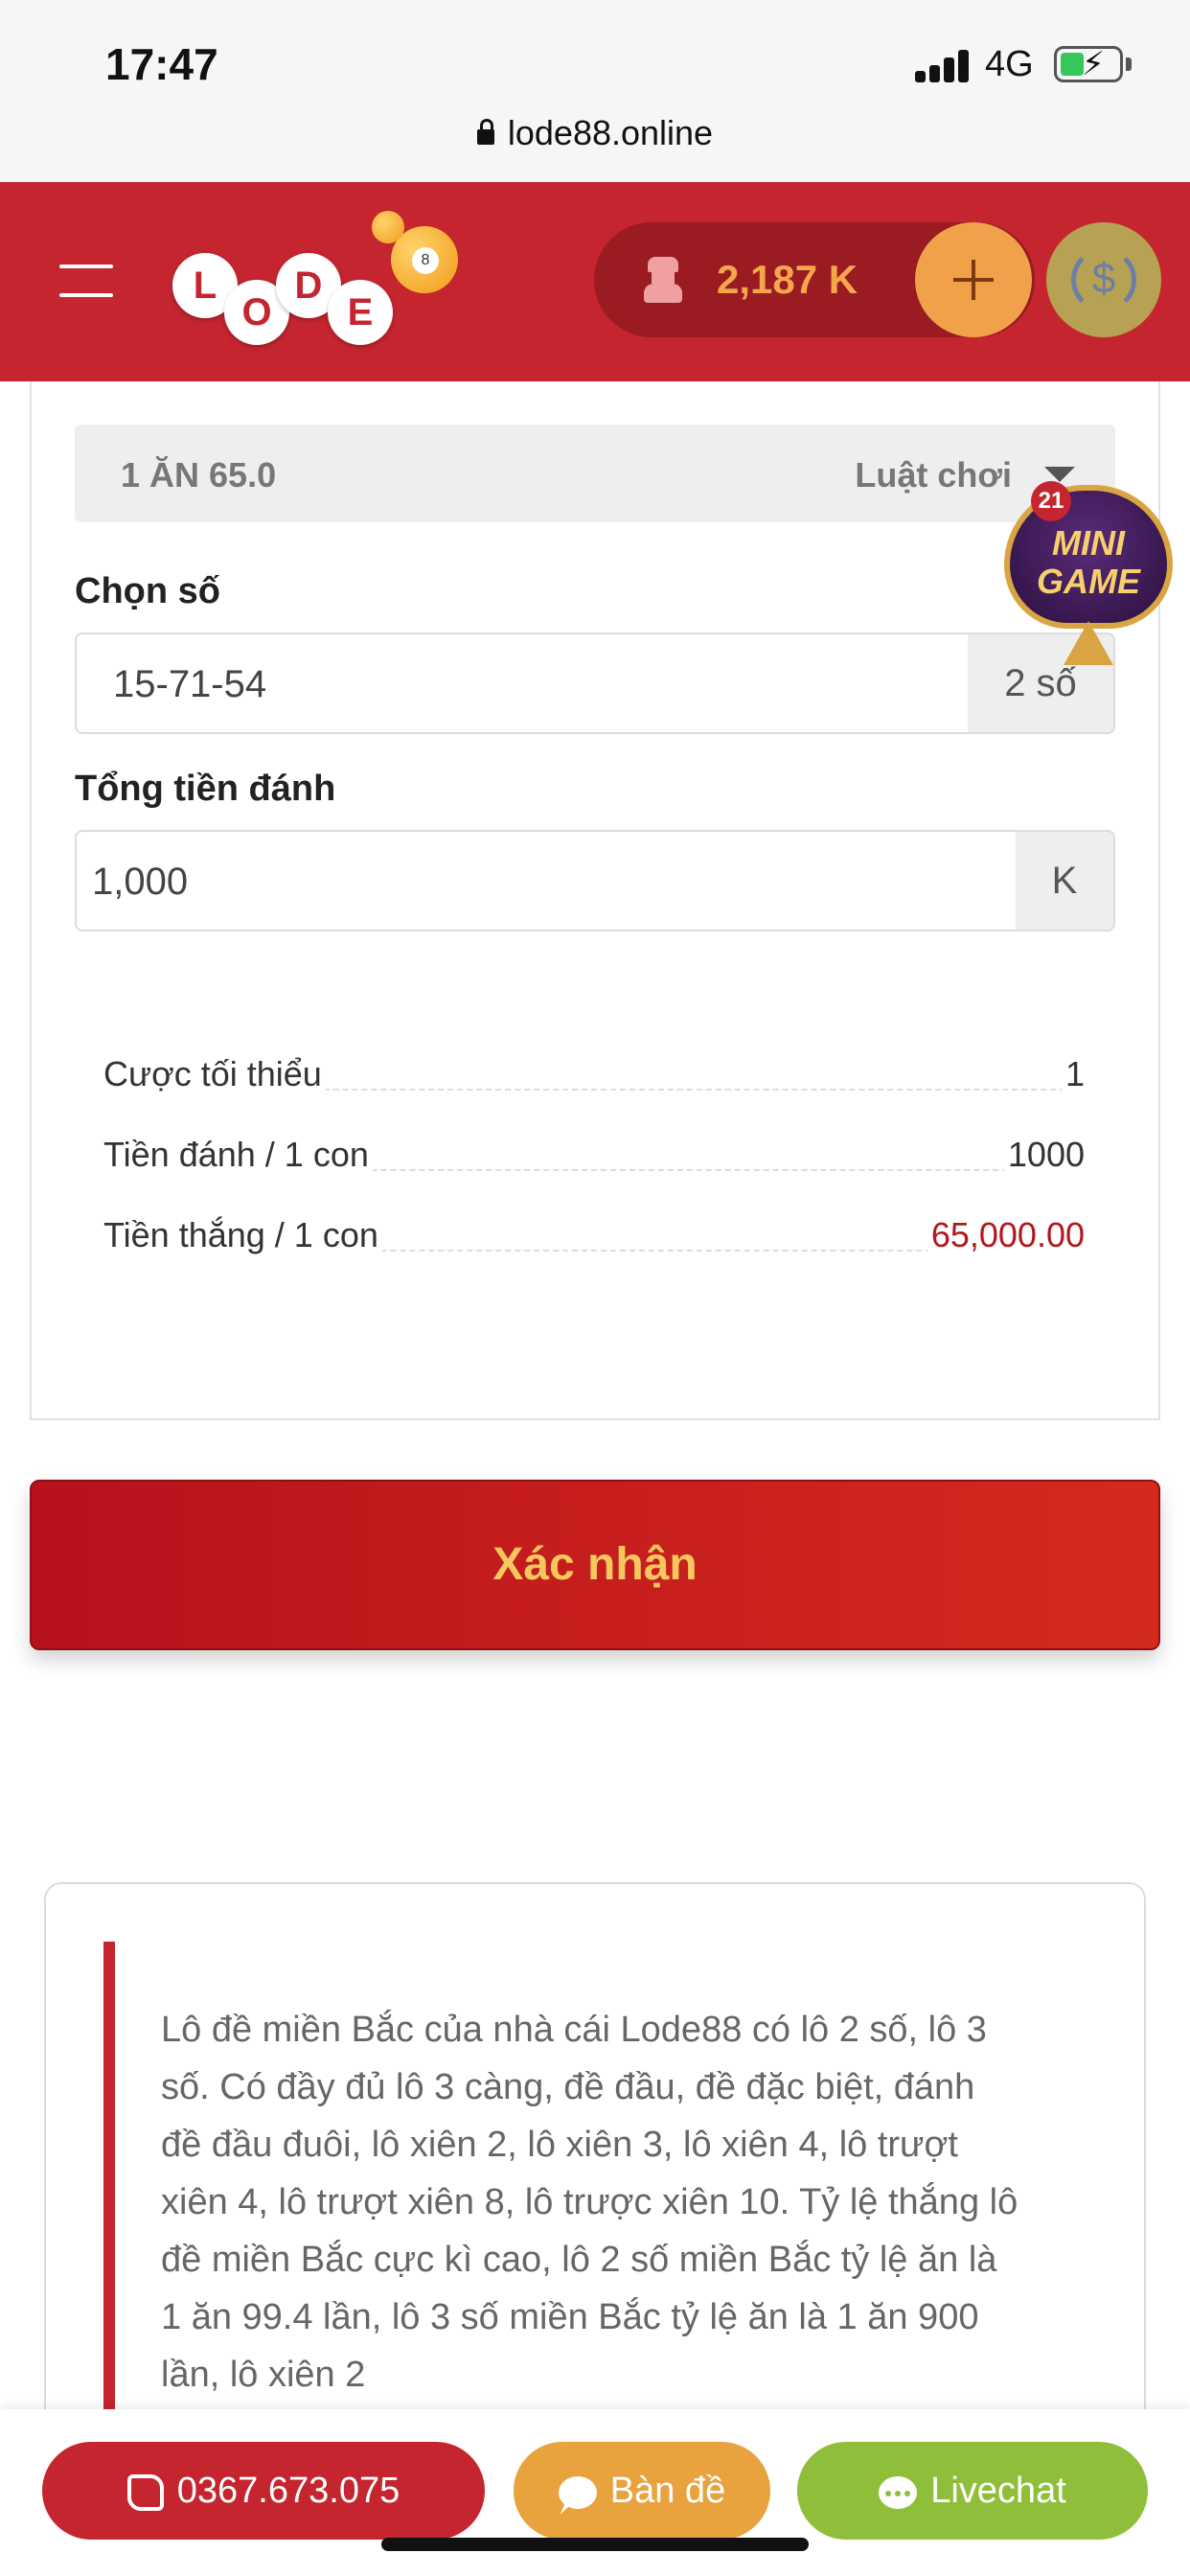  I want to click on mini-game-text-2: GAME, so click(1089, 581).